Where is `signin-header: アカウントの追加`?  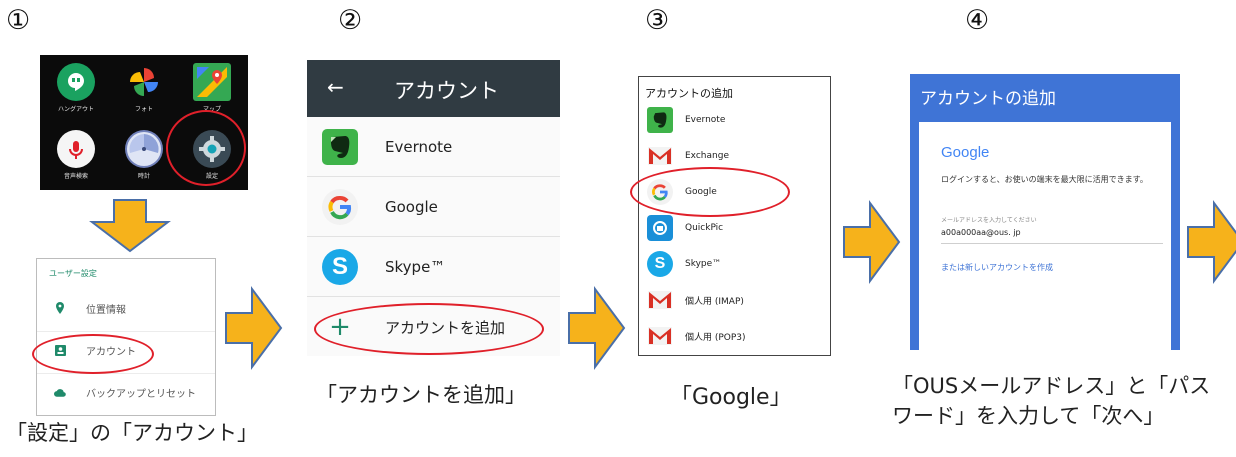 signin-header: アカウントの追加 is located at coordinates (988, 99).